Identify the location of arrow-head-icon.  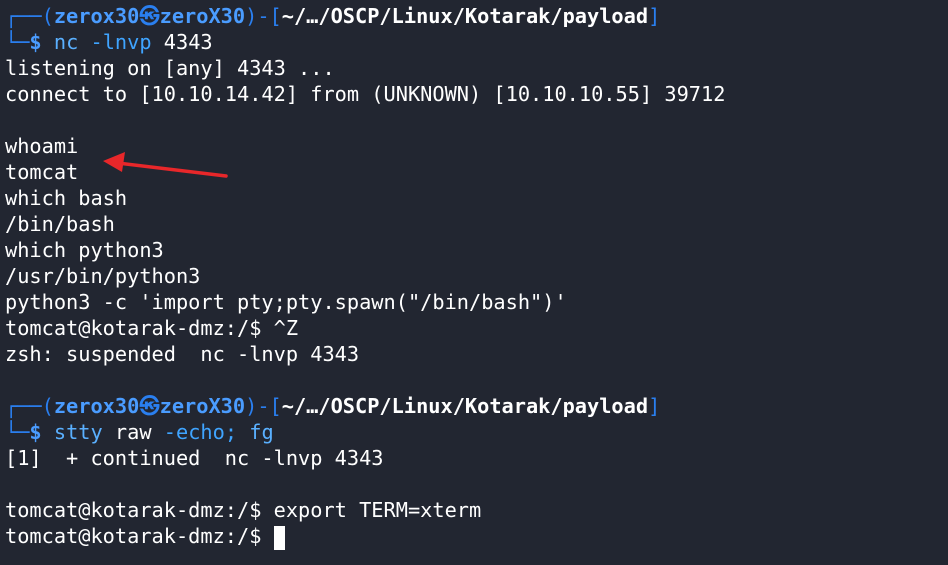
(114, 162).